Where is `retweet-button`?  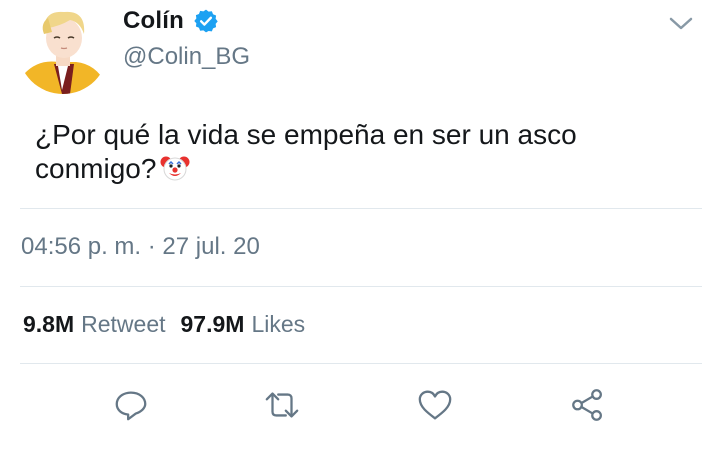 retweet-button is located at coordinates (282, 405).